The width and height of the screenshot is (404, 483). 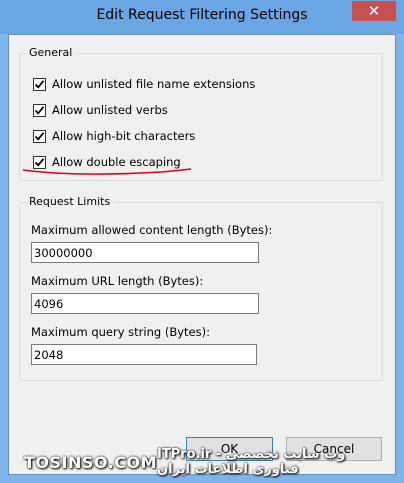 I want to click on query-string-input: 2048, so click(x=144, y=354).